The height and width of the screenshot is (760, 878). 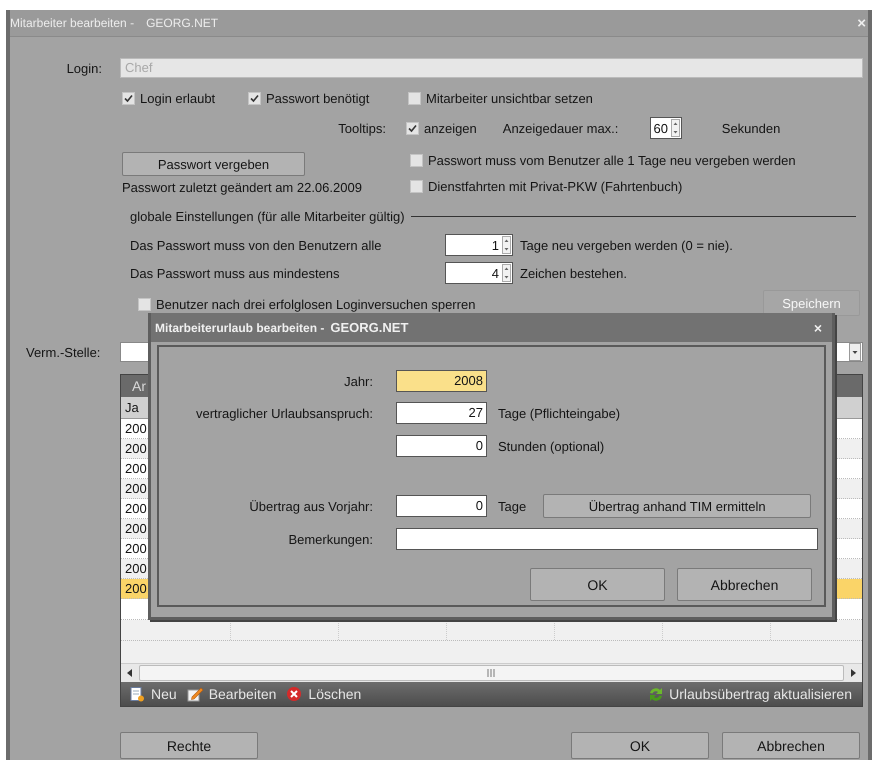 I want to click on scroll-thumb, so click(x=491, y=673).